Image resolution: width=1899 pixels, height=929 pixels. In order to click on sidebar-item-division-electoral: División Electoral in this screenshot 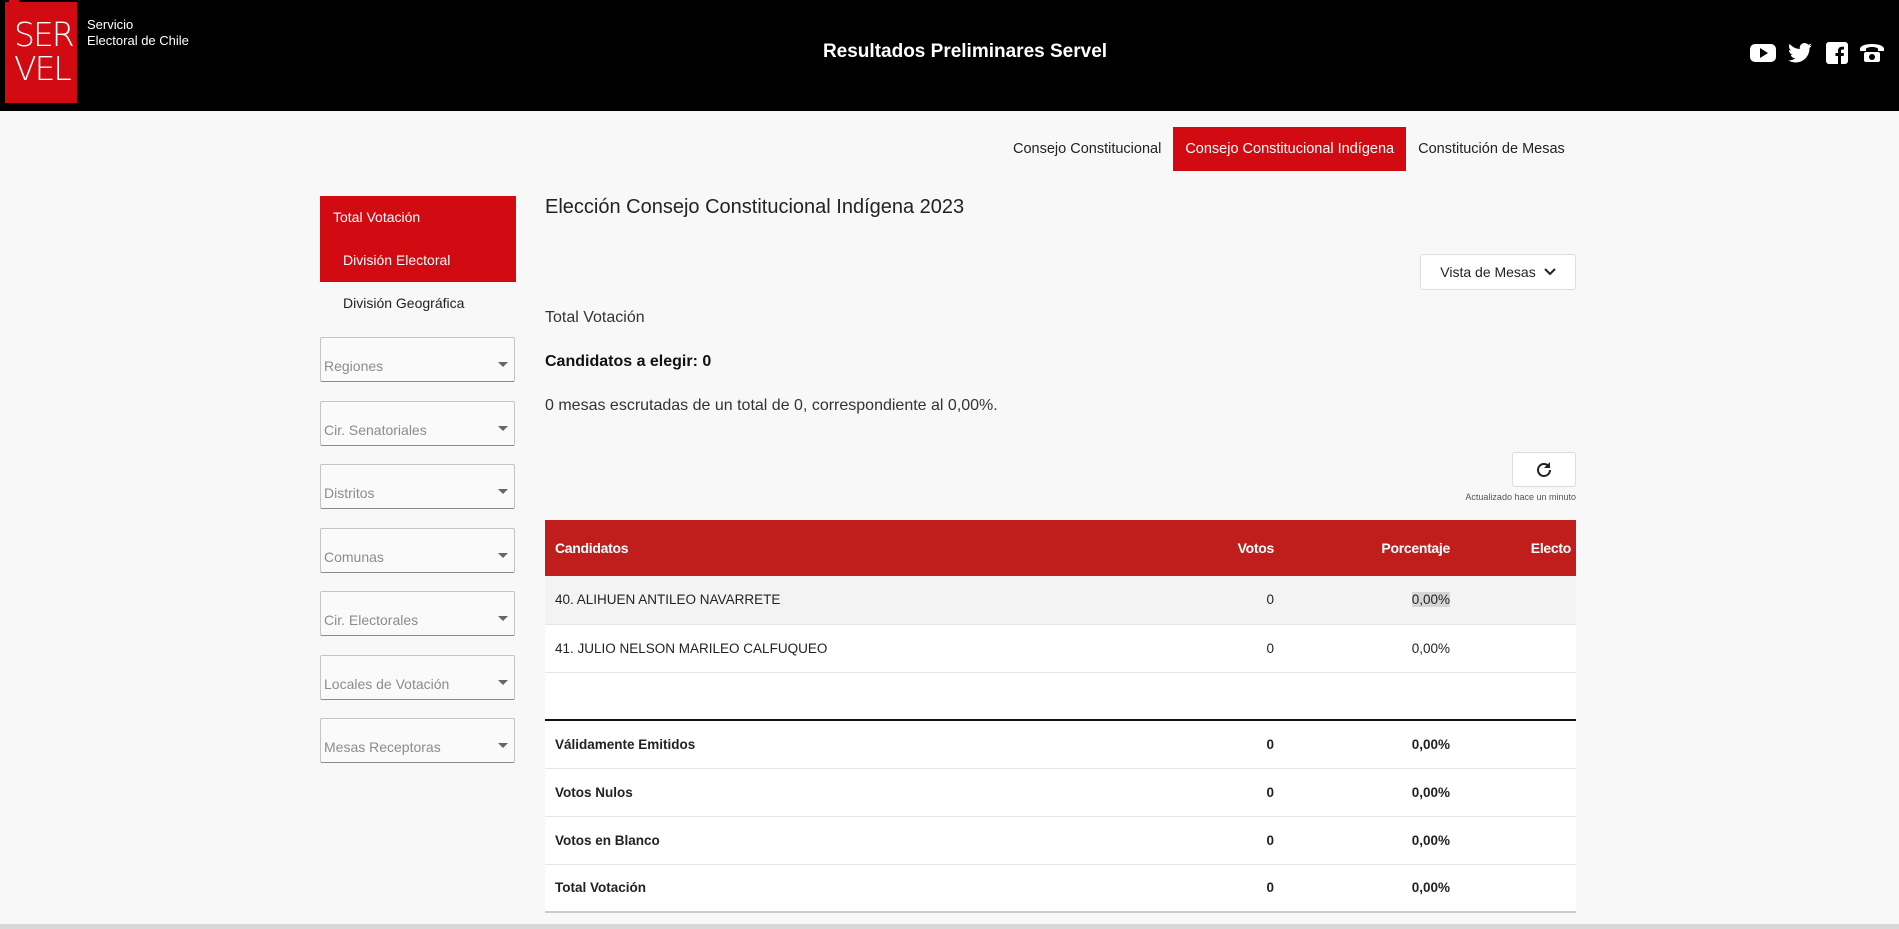, I will do `click(418, 260)`.